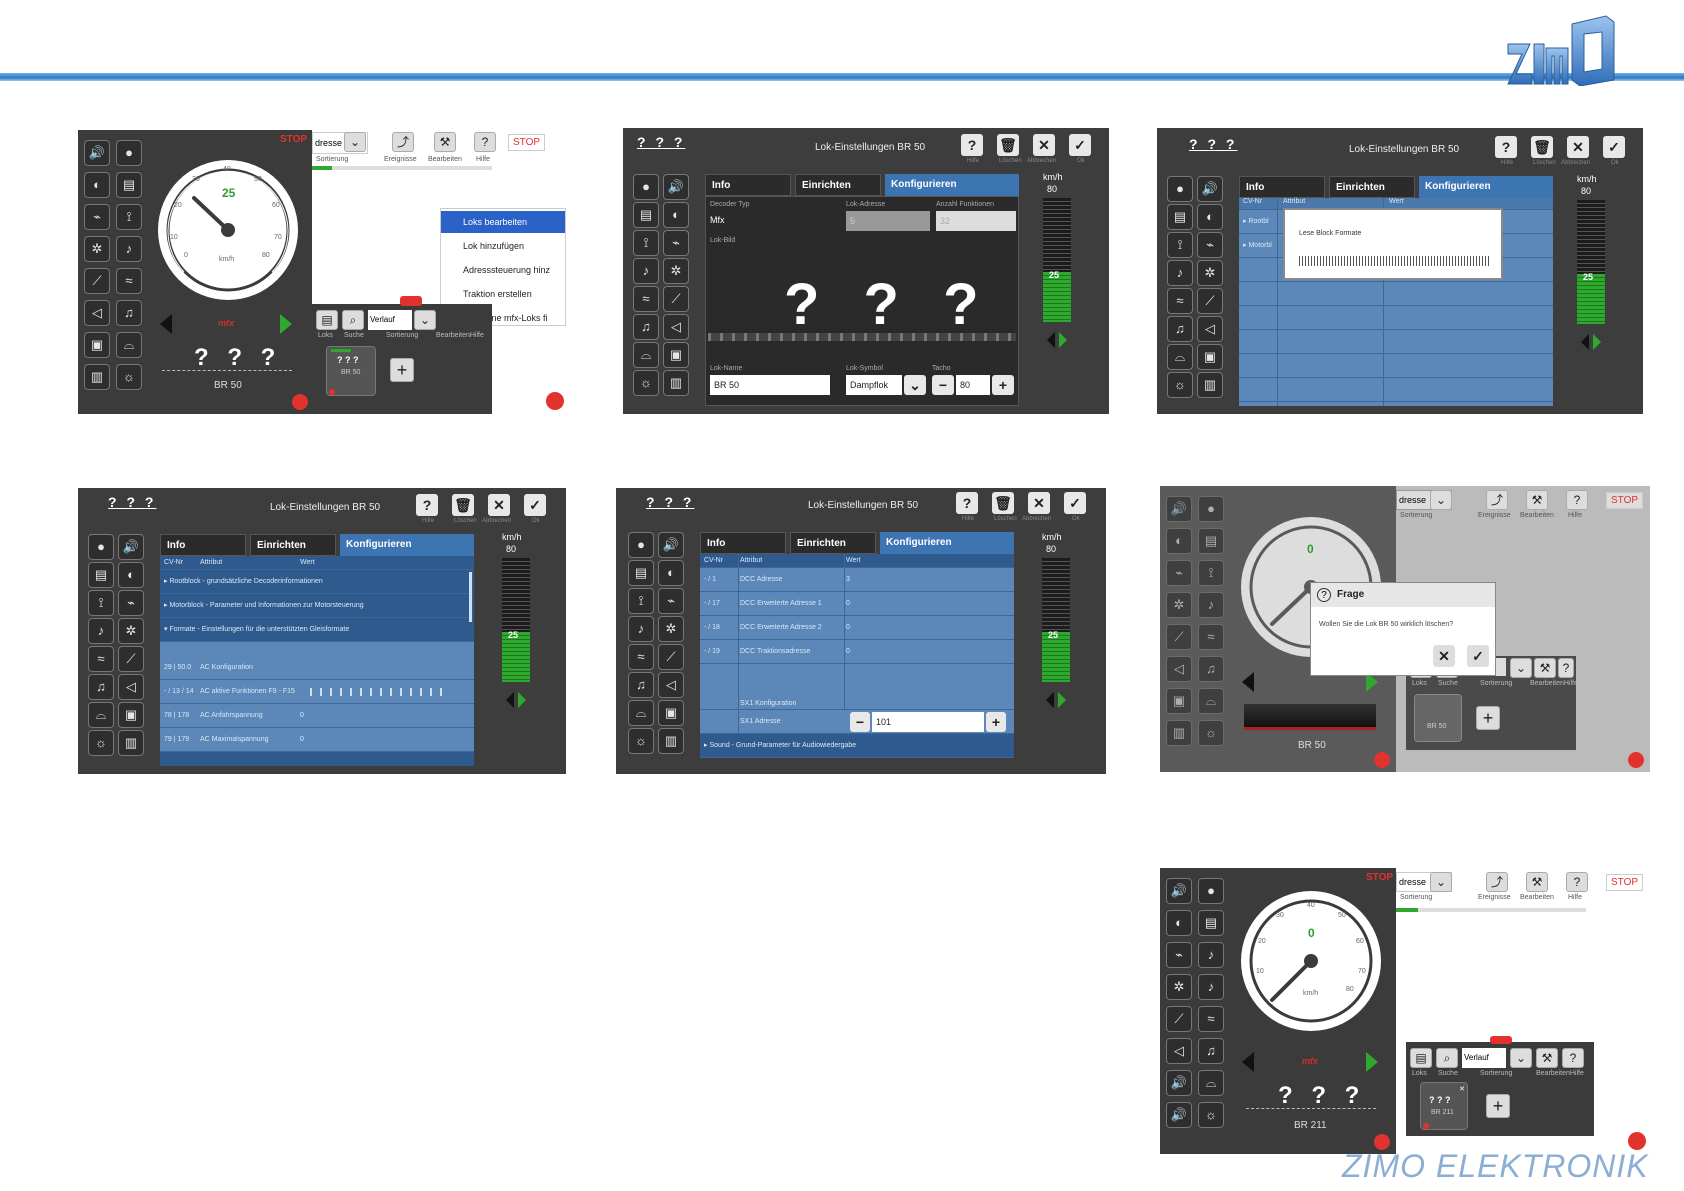 This screenshot has height=1191, width=1684. I want to click on cancel-icon: ✕, so click(499, 505).